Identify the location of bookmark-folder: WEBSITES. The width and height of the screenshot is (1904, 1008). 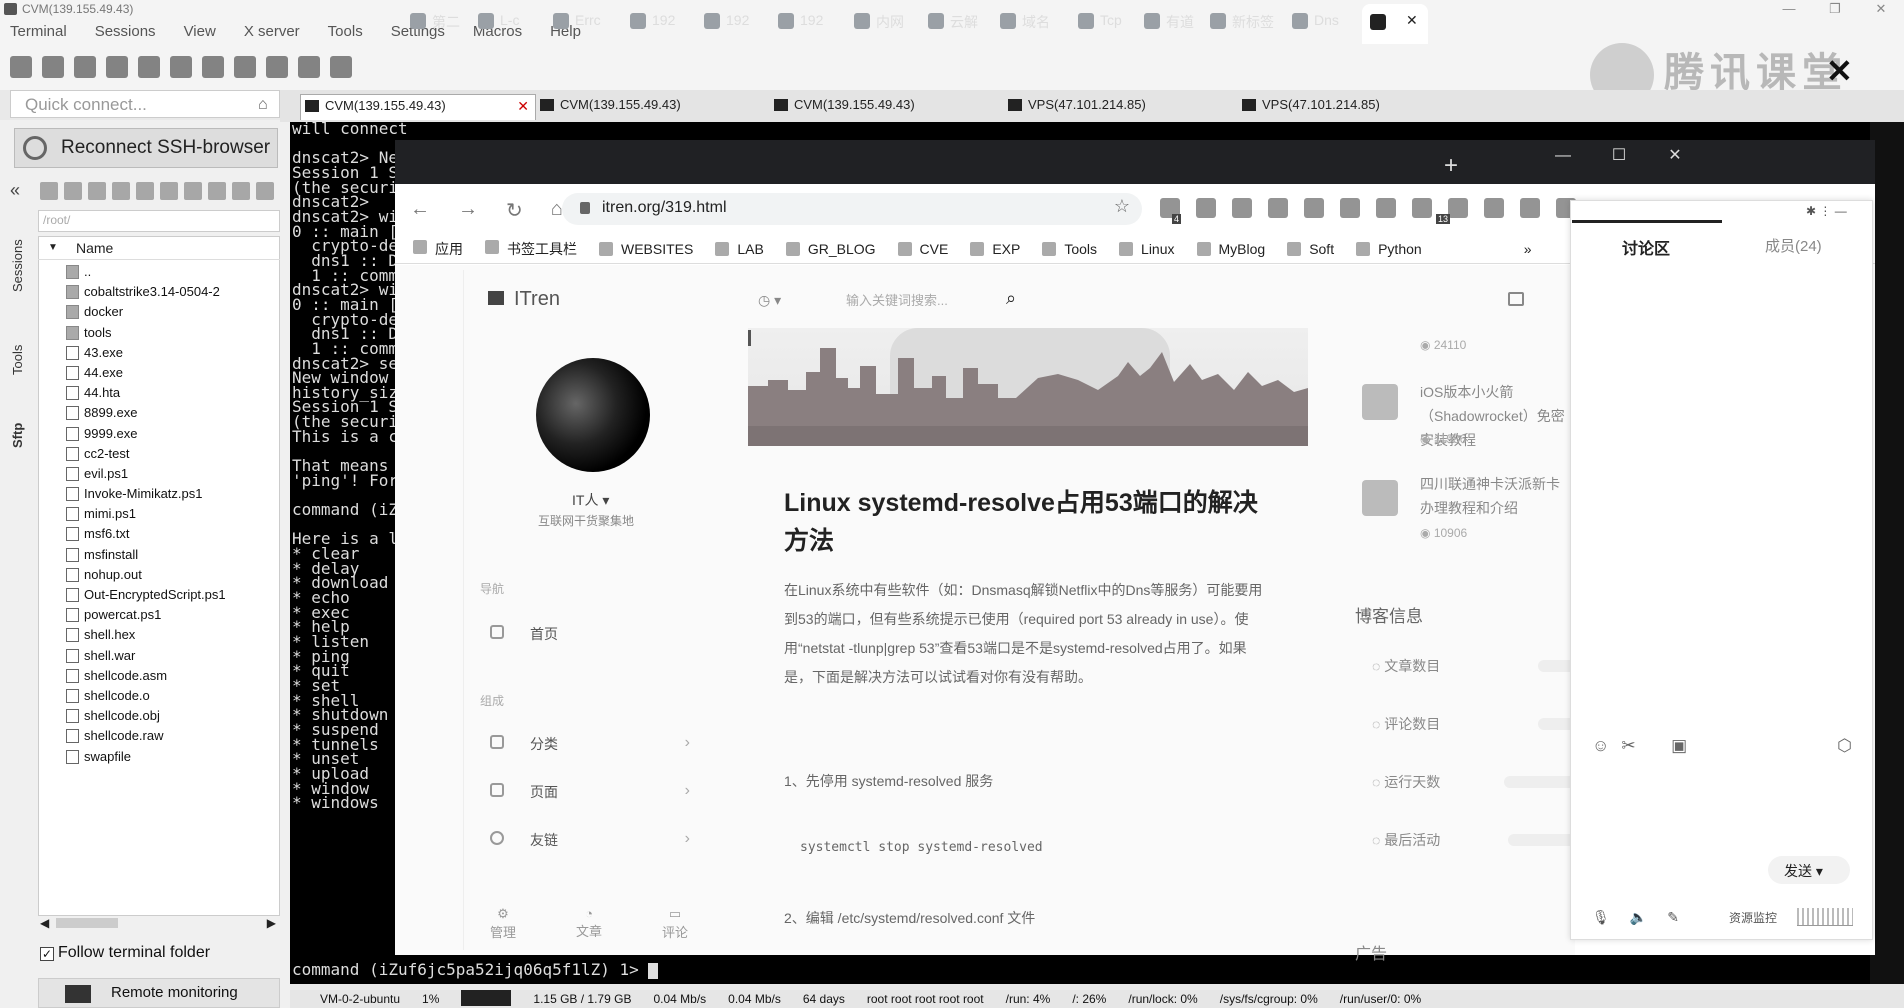
(646, 249).